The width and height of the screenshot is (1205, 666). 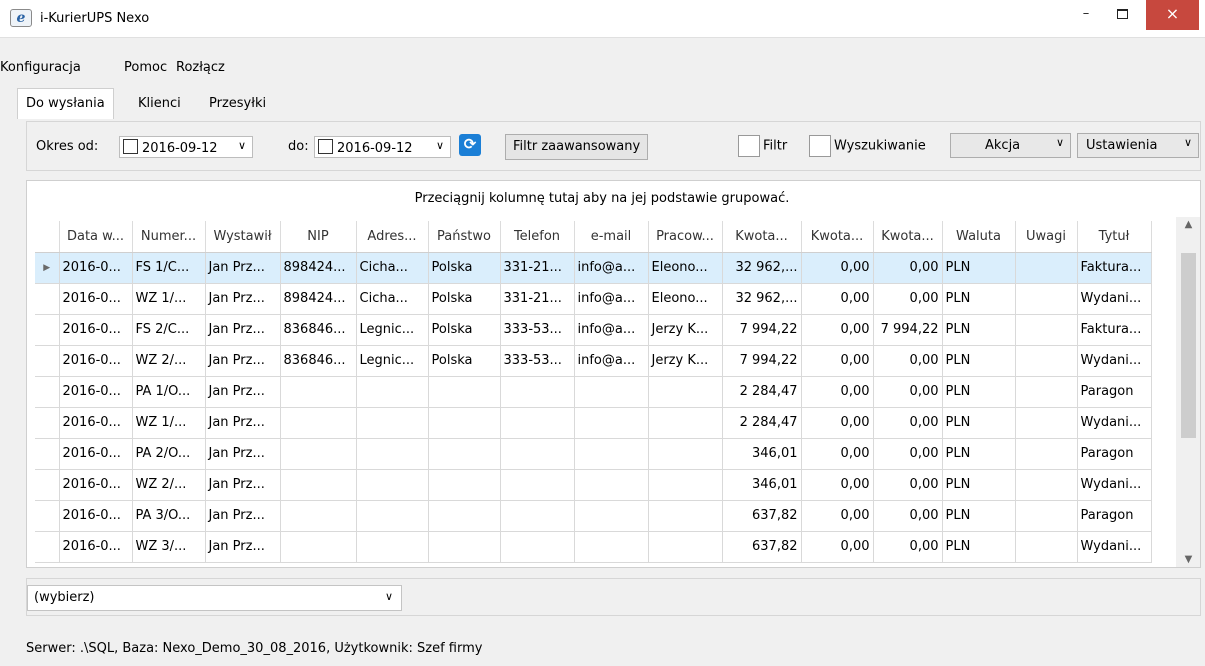 What do you see at coordinates (762, 516) in the screenshot?
I see `table-cell: 637,82` at bounding box center [762, 516].